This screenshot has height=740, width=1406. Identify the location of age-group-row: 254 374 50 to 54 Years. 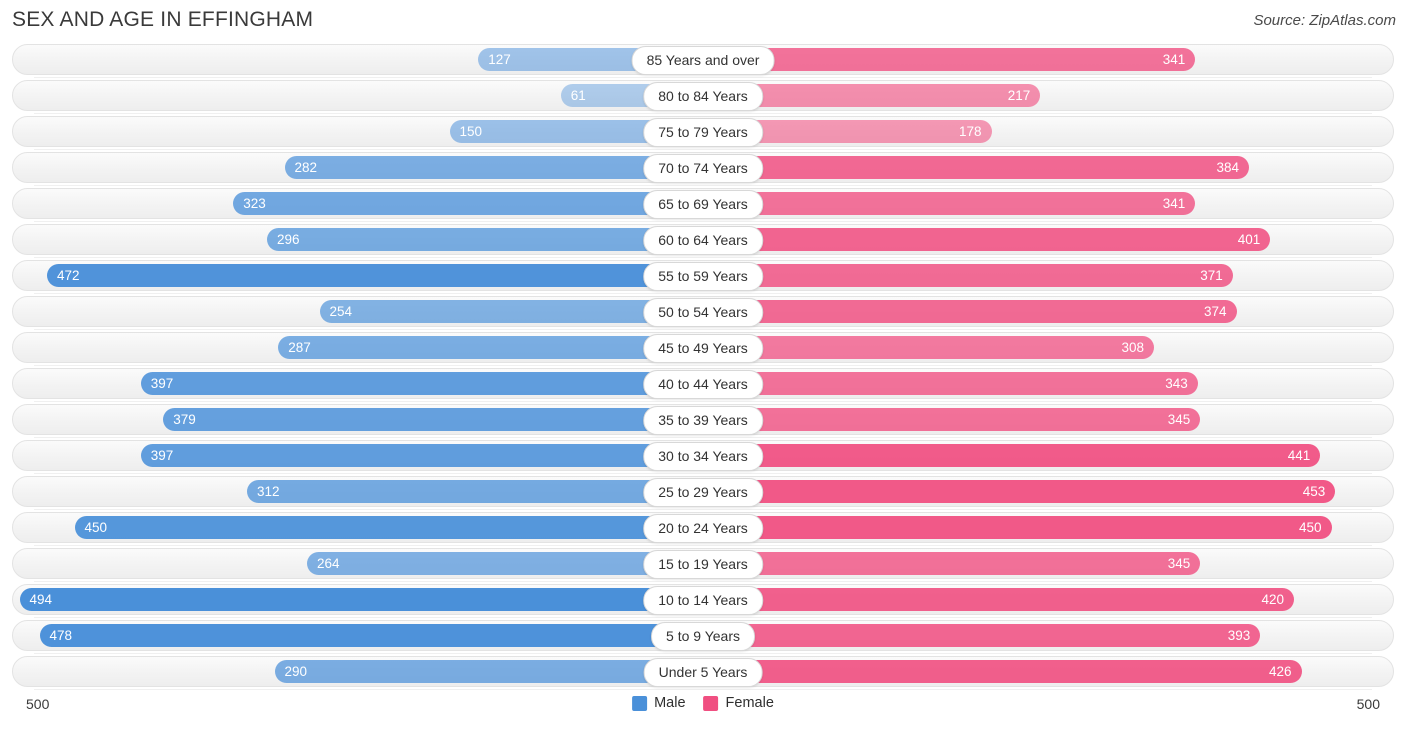
(703, 312).